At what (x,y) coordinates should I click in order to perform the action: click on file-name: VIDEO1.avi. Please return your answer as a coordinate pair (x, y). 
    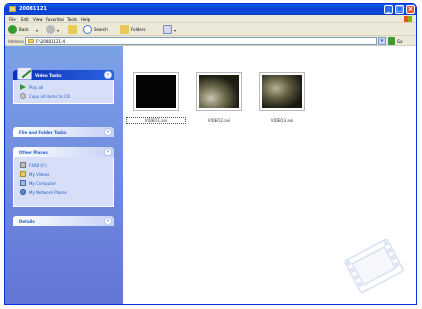
    Looking at the image, I should click on (156, 120).